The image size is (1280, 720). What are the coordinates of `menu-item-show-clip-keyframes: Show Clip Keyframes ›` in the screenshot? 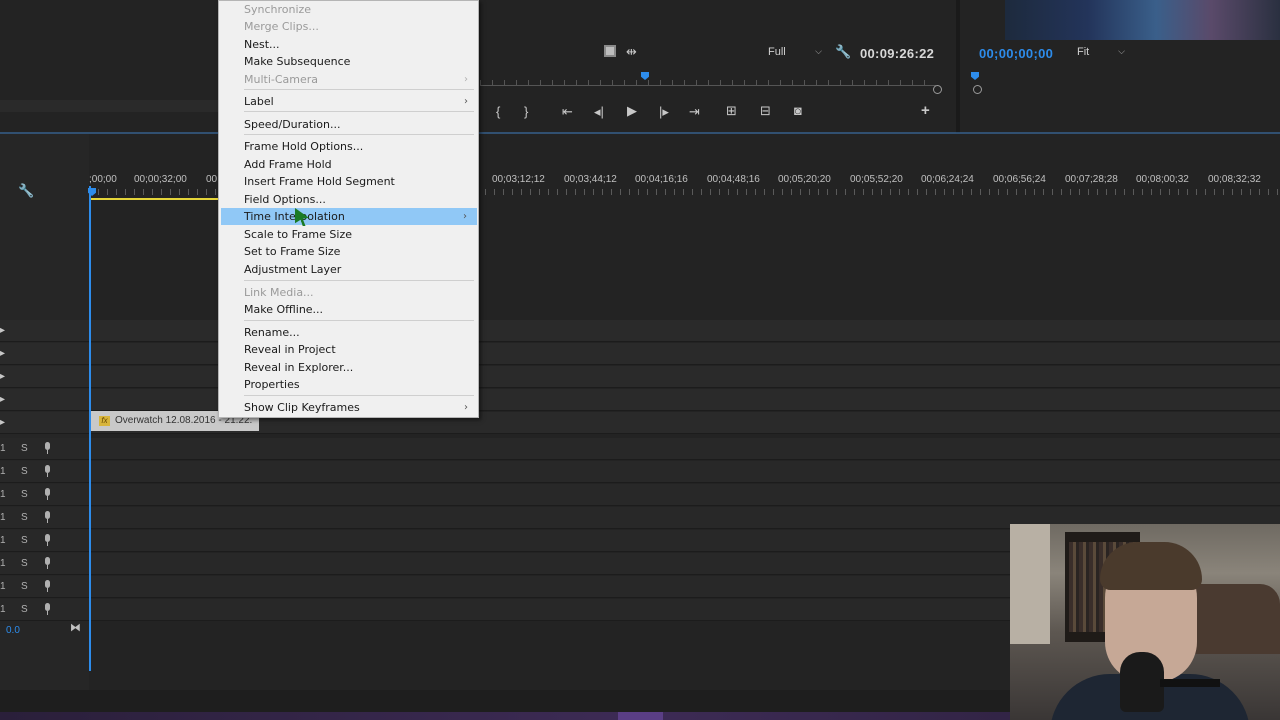 It's located at (348, 407).